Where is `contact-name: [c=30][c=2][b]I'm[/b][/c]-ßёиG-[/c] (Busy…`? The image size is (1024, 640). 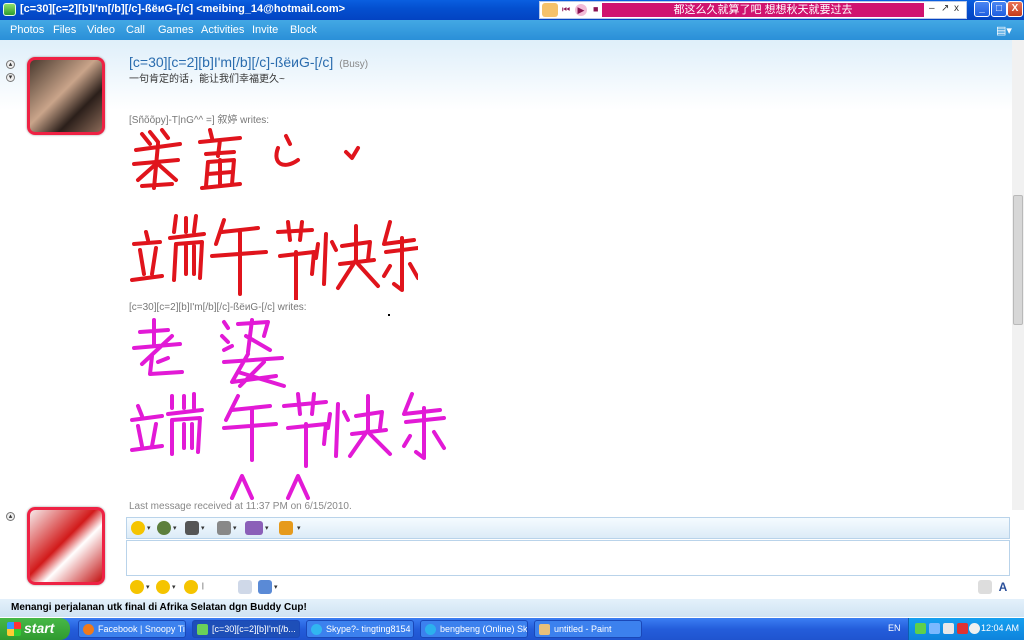 contact-name: [c=30][c=2][b]I'm[/b][/c]-ßёиG-[/c] (Busy… is located at coordinates (248, 62).